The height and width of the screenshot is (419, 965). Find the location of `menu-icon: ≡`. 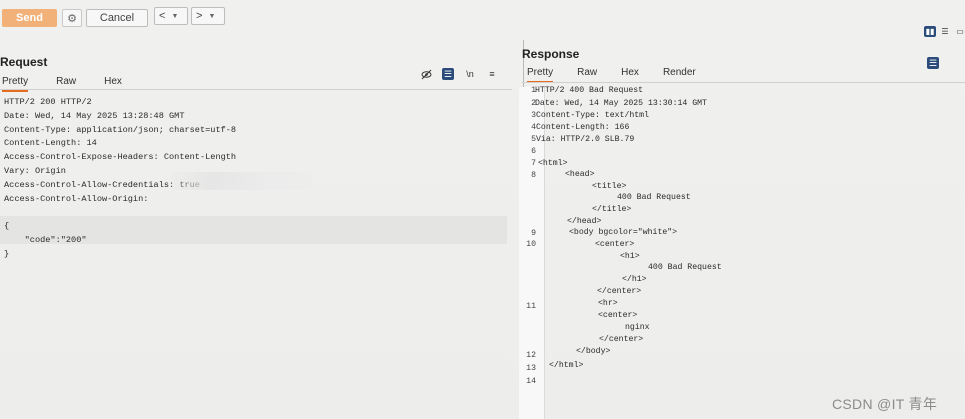

menu-icon: ≡ is located at coordinates (492, 74).